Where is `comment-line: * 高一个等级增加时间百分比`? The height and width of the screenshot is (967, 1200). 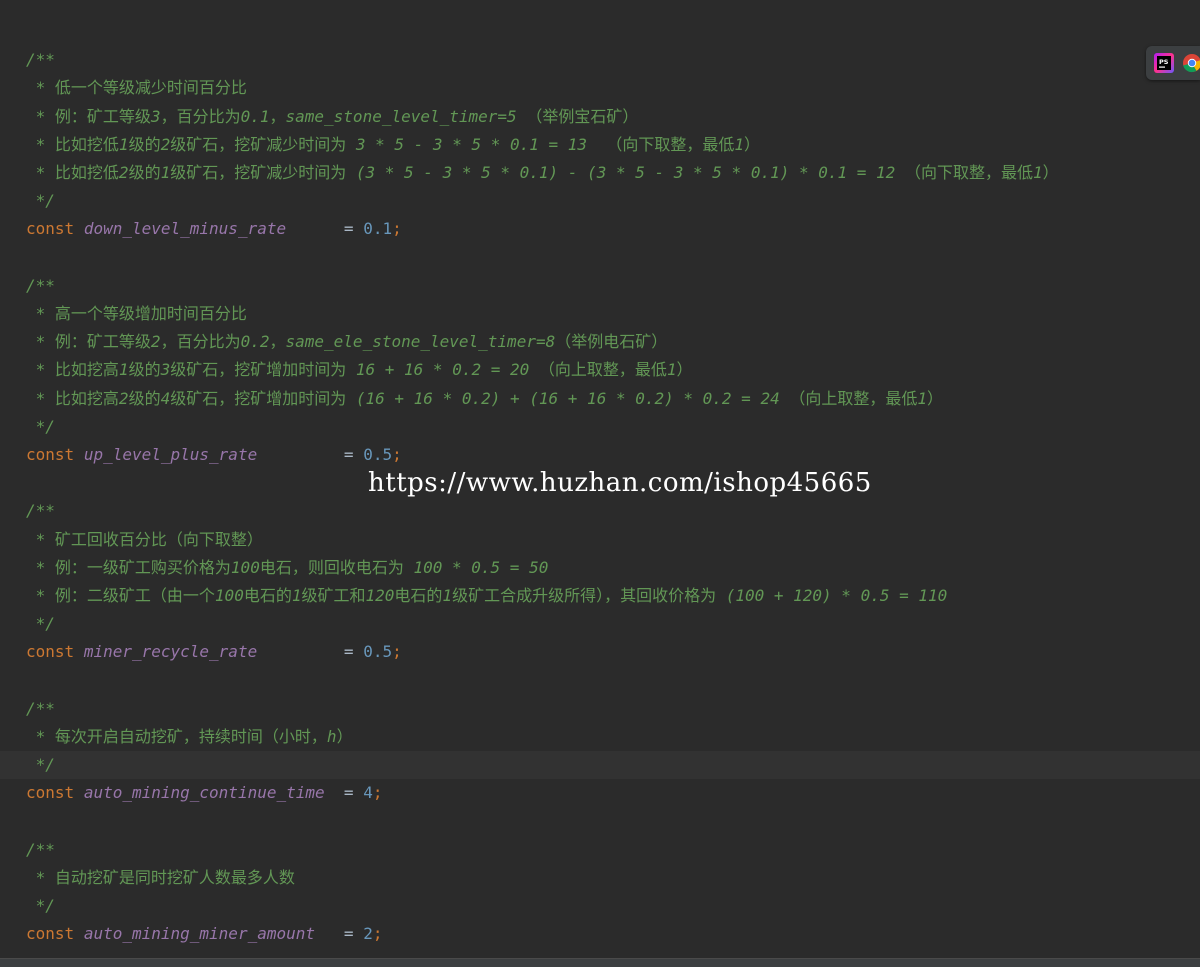 comment-line: * 高一个等级增加时间百分比 is located at coordinates (600, 314).